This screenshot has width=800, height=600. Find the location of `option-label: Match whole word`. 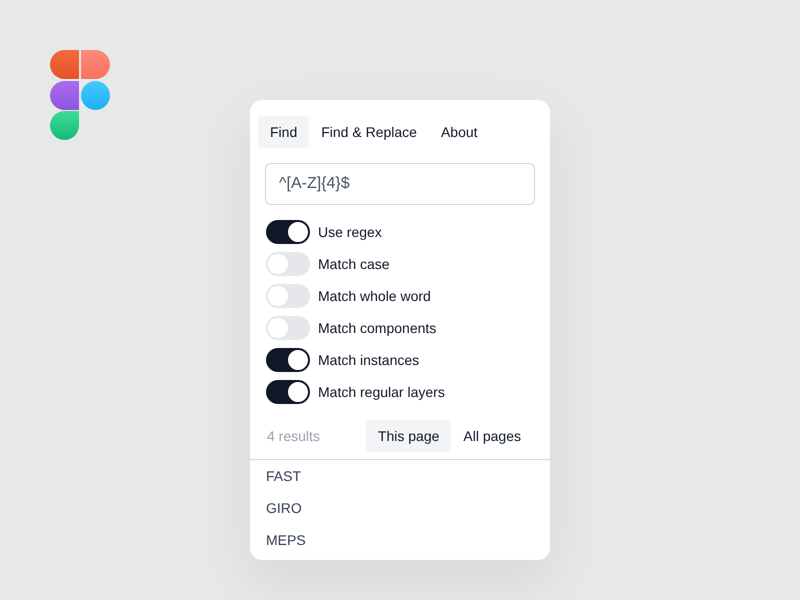

option-label: Match whole word is located at coordinates (374, 296).